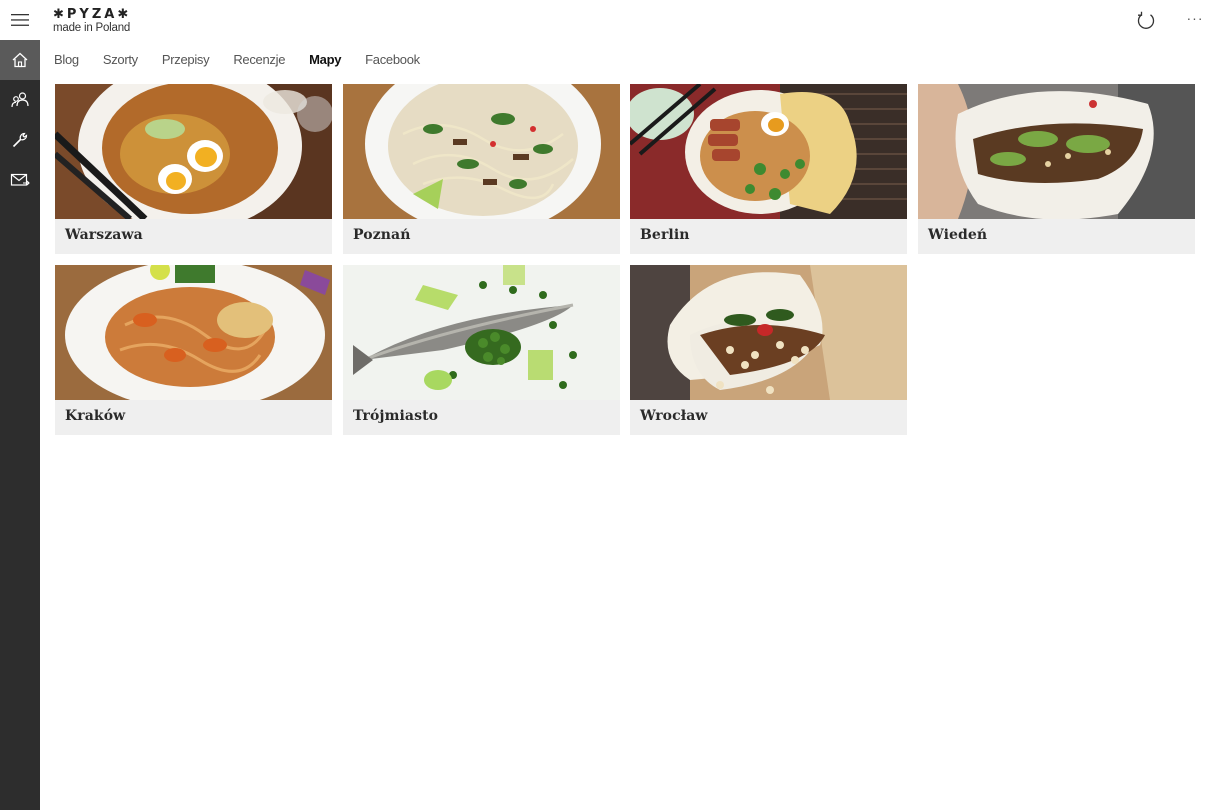 Image resolution: width=1215 pixels, height=810 pixels. Describe the element at coordinates (186, 59) in the screenshot. I see `tab-przepisy: Przepisy` at that location.